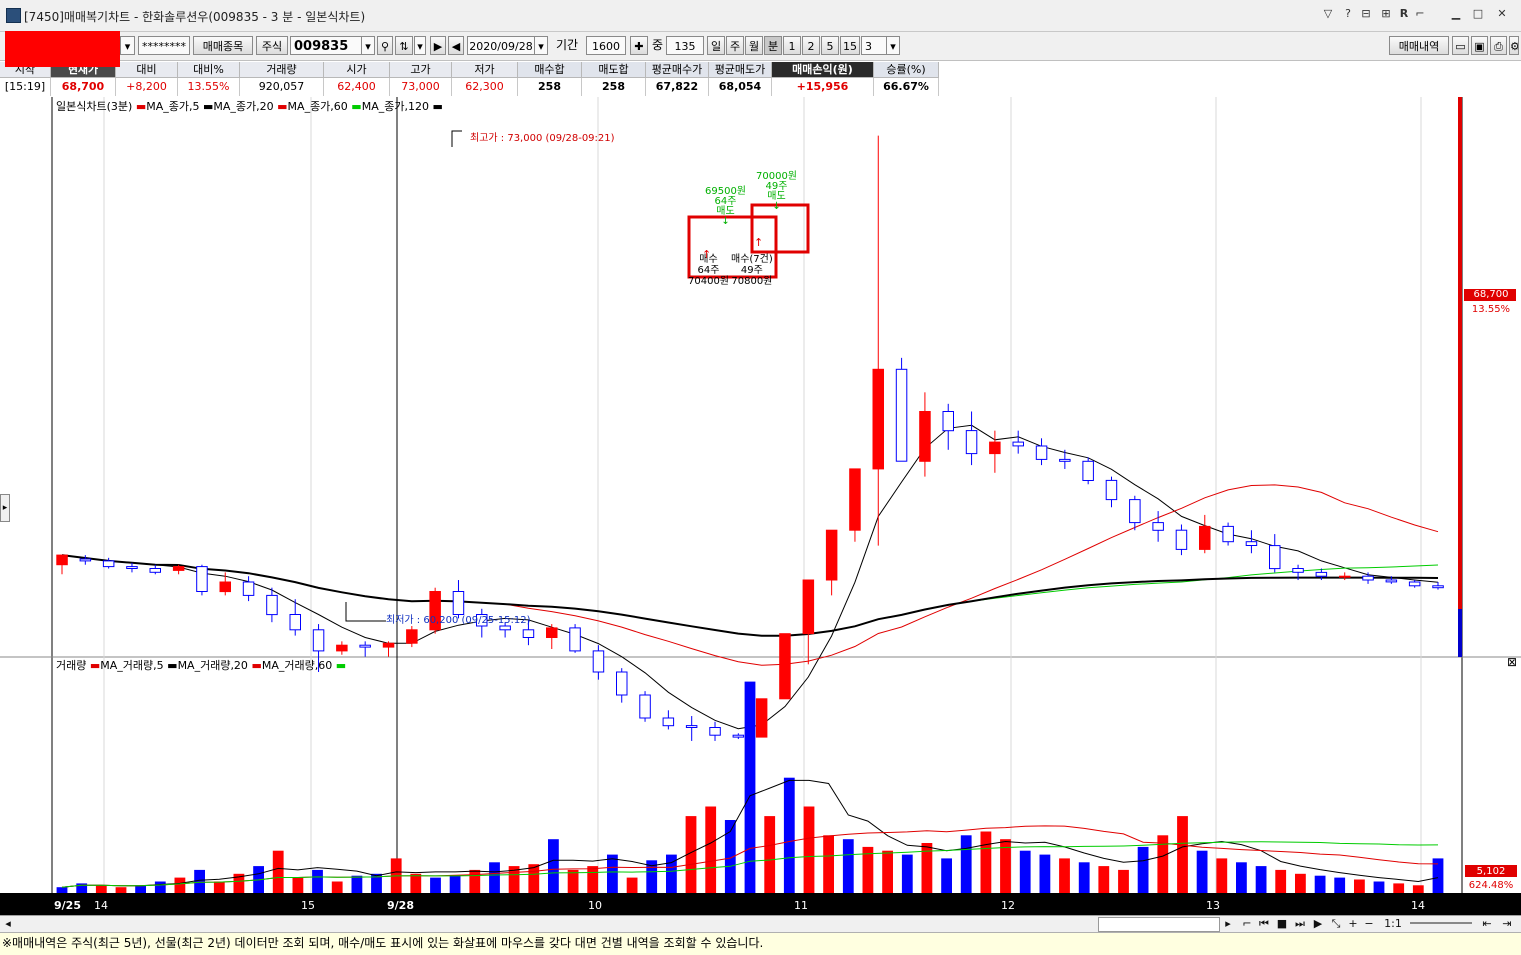 Image resolution: width=1521 pixels, height=955 pixels. Describe the element at coordinates (272, 45) in the screenshot. I see `market-selector: 주식` at that location.